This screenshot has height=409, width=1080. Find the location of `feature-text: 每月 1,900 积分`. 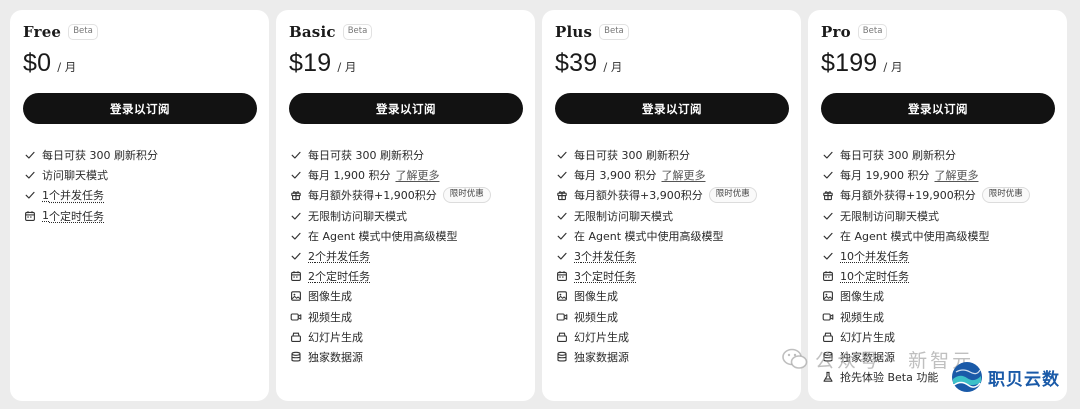

feature-text: 每月 1,900 积分 is located at coordinates (349, 176).